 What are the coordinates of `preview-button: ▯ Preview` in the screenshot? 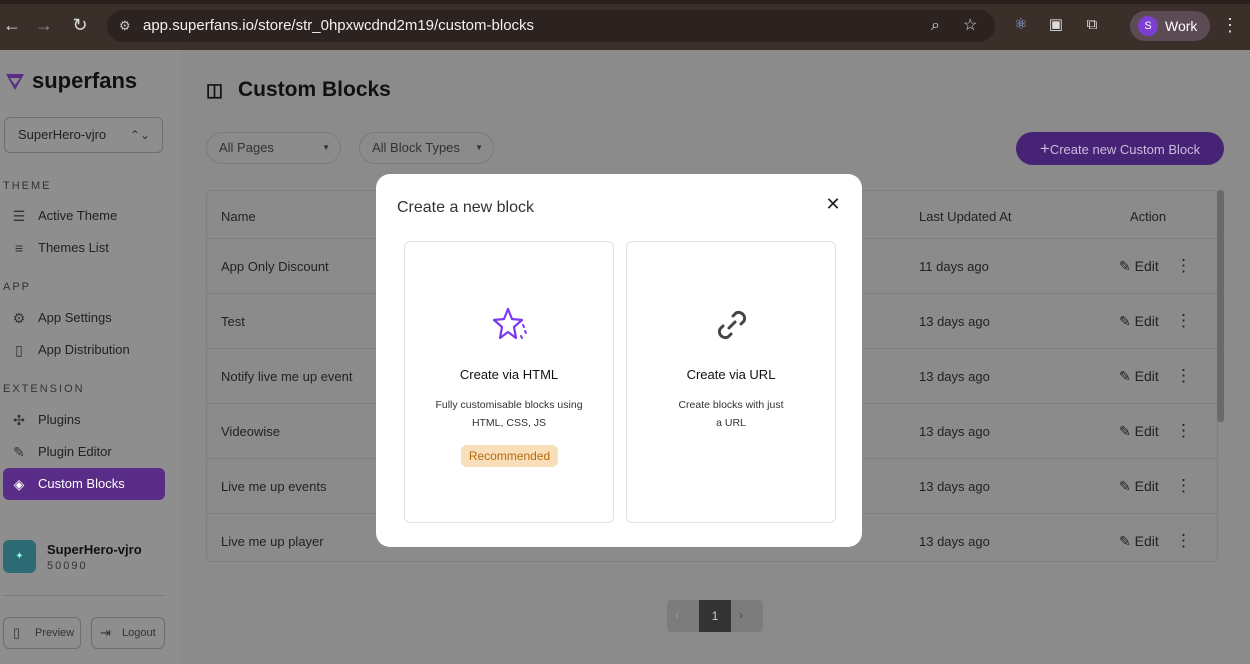 It's located at (42, 633).